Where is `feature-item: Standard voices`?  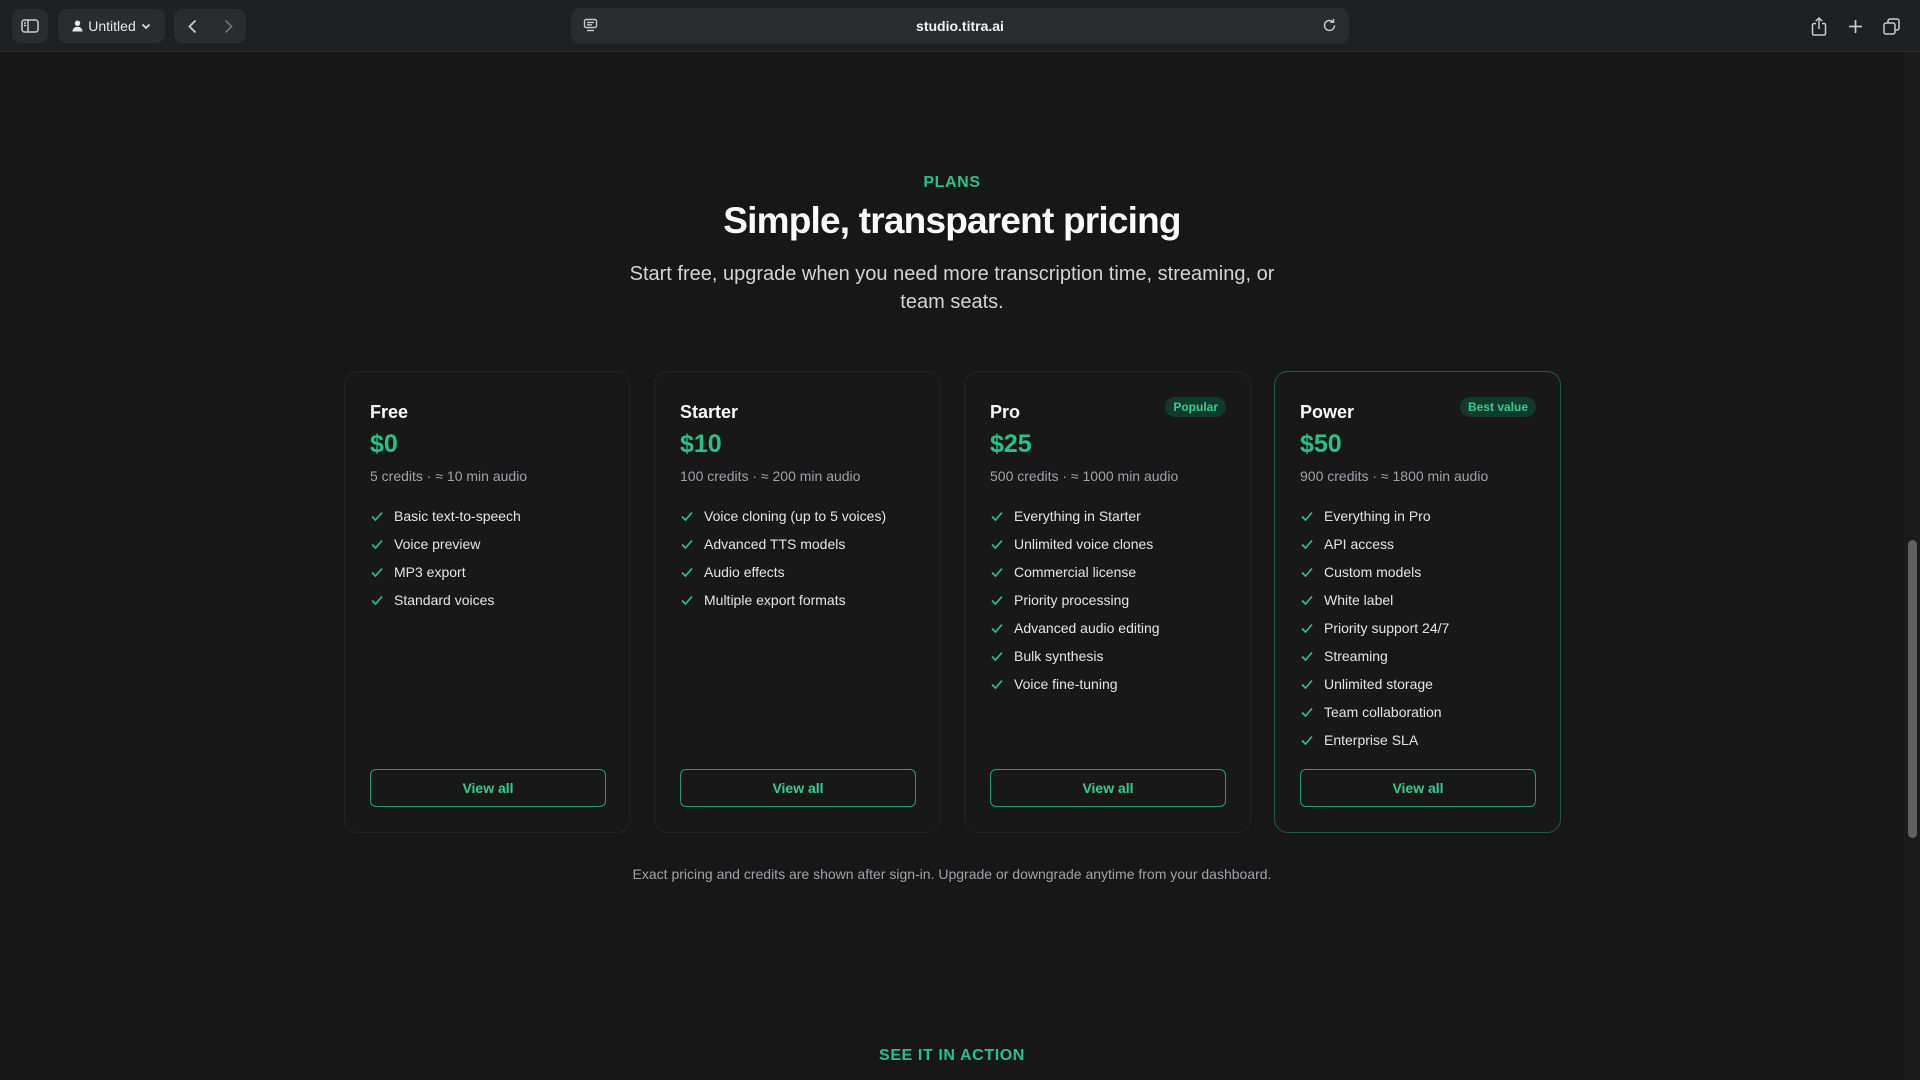
feature-item: Standard voices is located at coordinates (445, 600).